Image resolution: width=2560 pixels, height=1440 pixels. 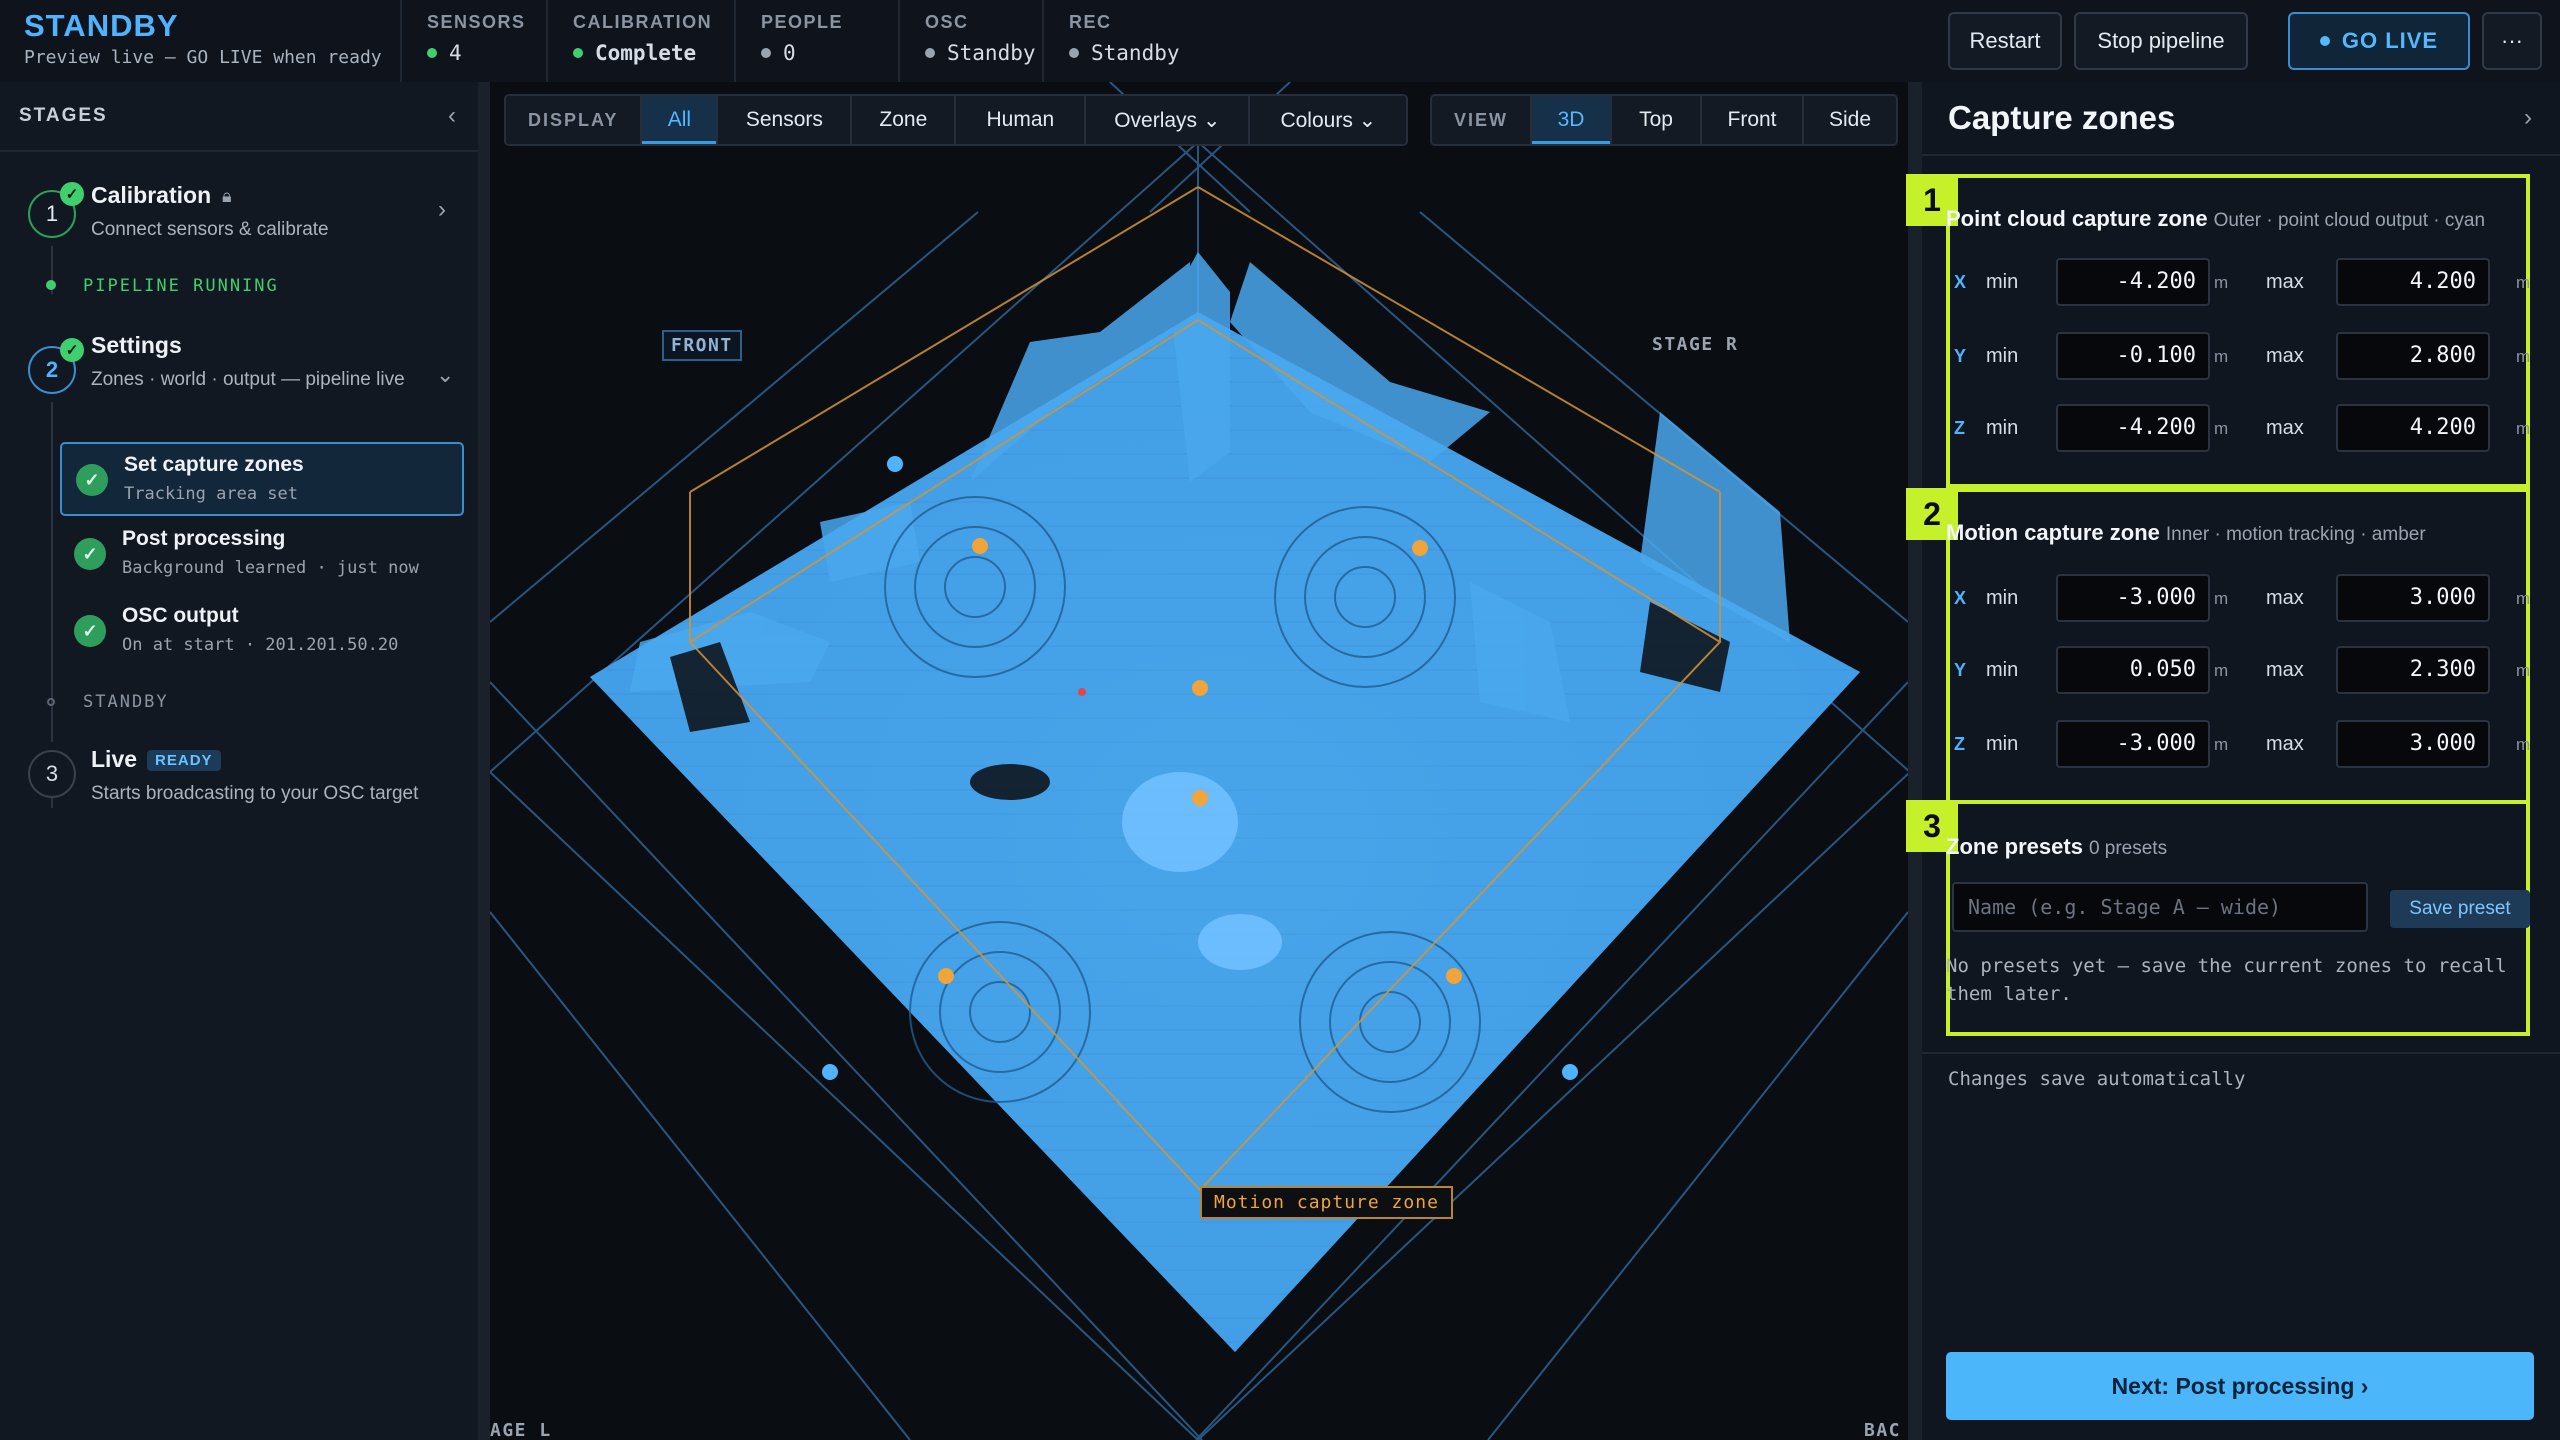 What do you see at coordinates (2379, 41) in the screenshot?
I see `go-live-button: GO LIVE` at bounding box center [2379, 41].